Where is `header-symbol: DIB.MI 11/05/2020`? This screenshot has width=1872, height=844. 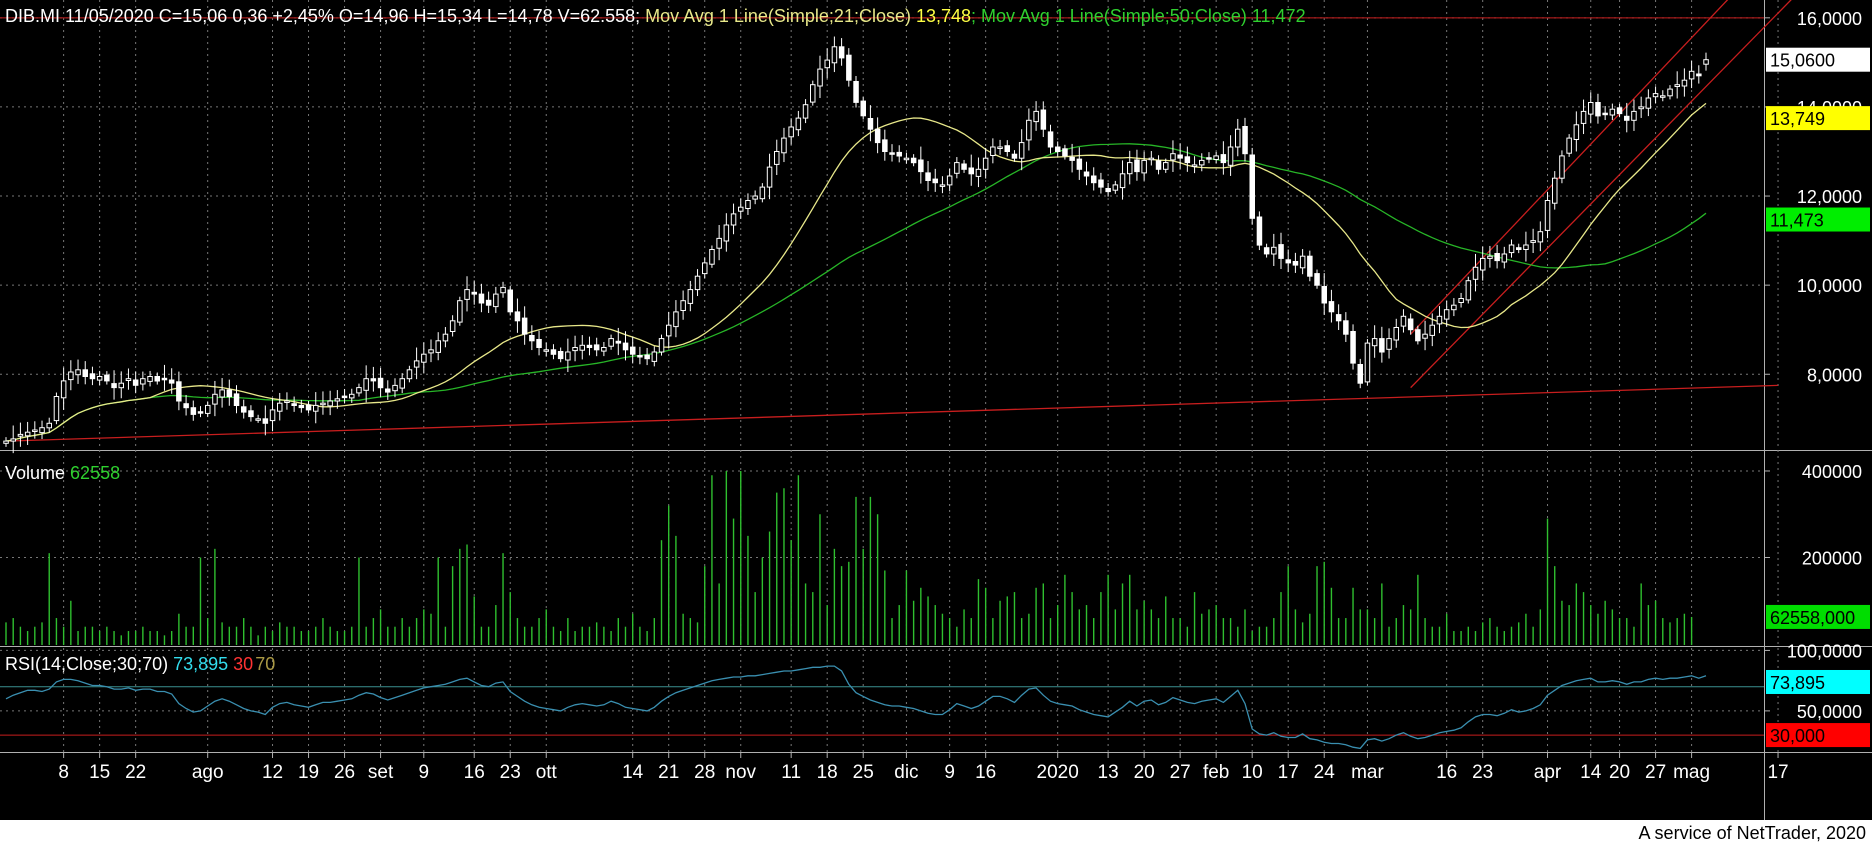
header-symbol: DIB.MI 11/05/2020 is located at coordinates (79, 16).